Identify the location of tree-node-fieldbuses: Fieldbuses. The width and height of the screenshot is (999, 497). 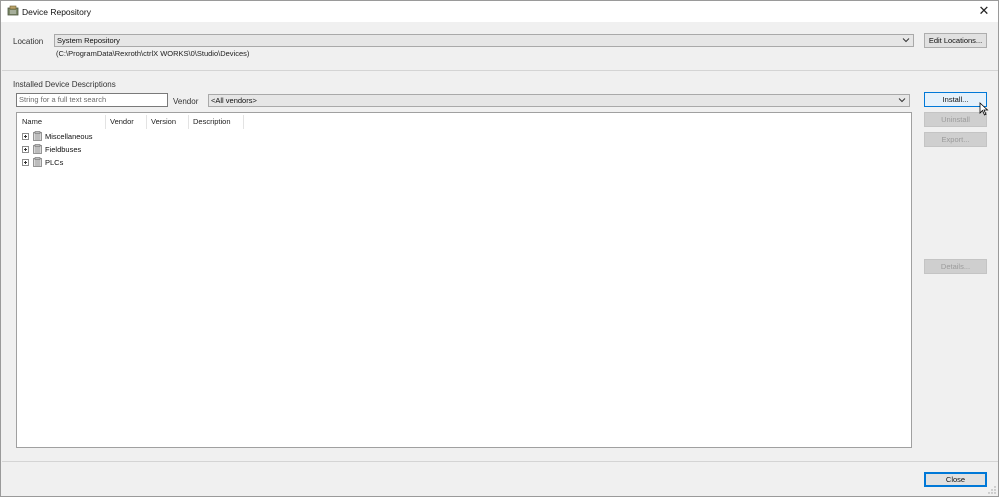
(77, 150).